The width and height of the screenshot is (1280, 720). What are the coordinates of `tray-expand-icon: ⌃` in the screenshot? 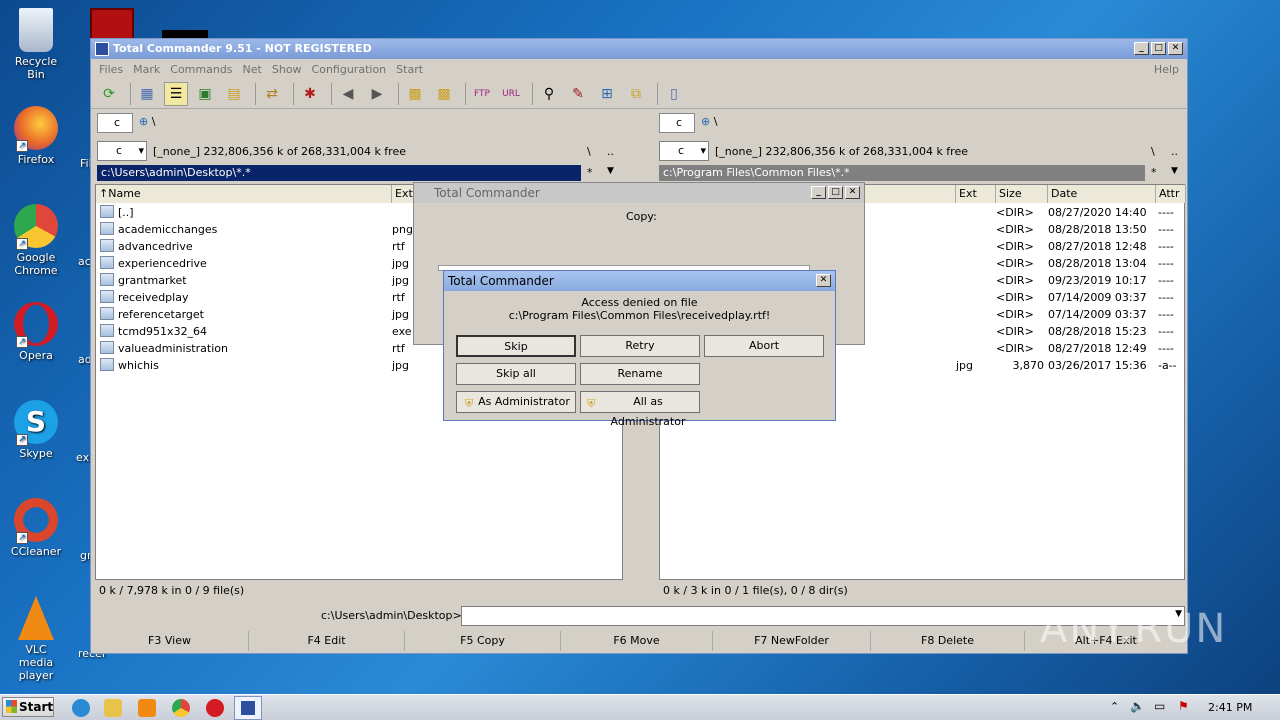 It's located at (1114, 706).